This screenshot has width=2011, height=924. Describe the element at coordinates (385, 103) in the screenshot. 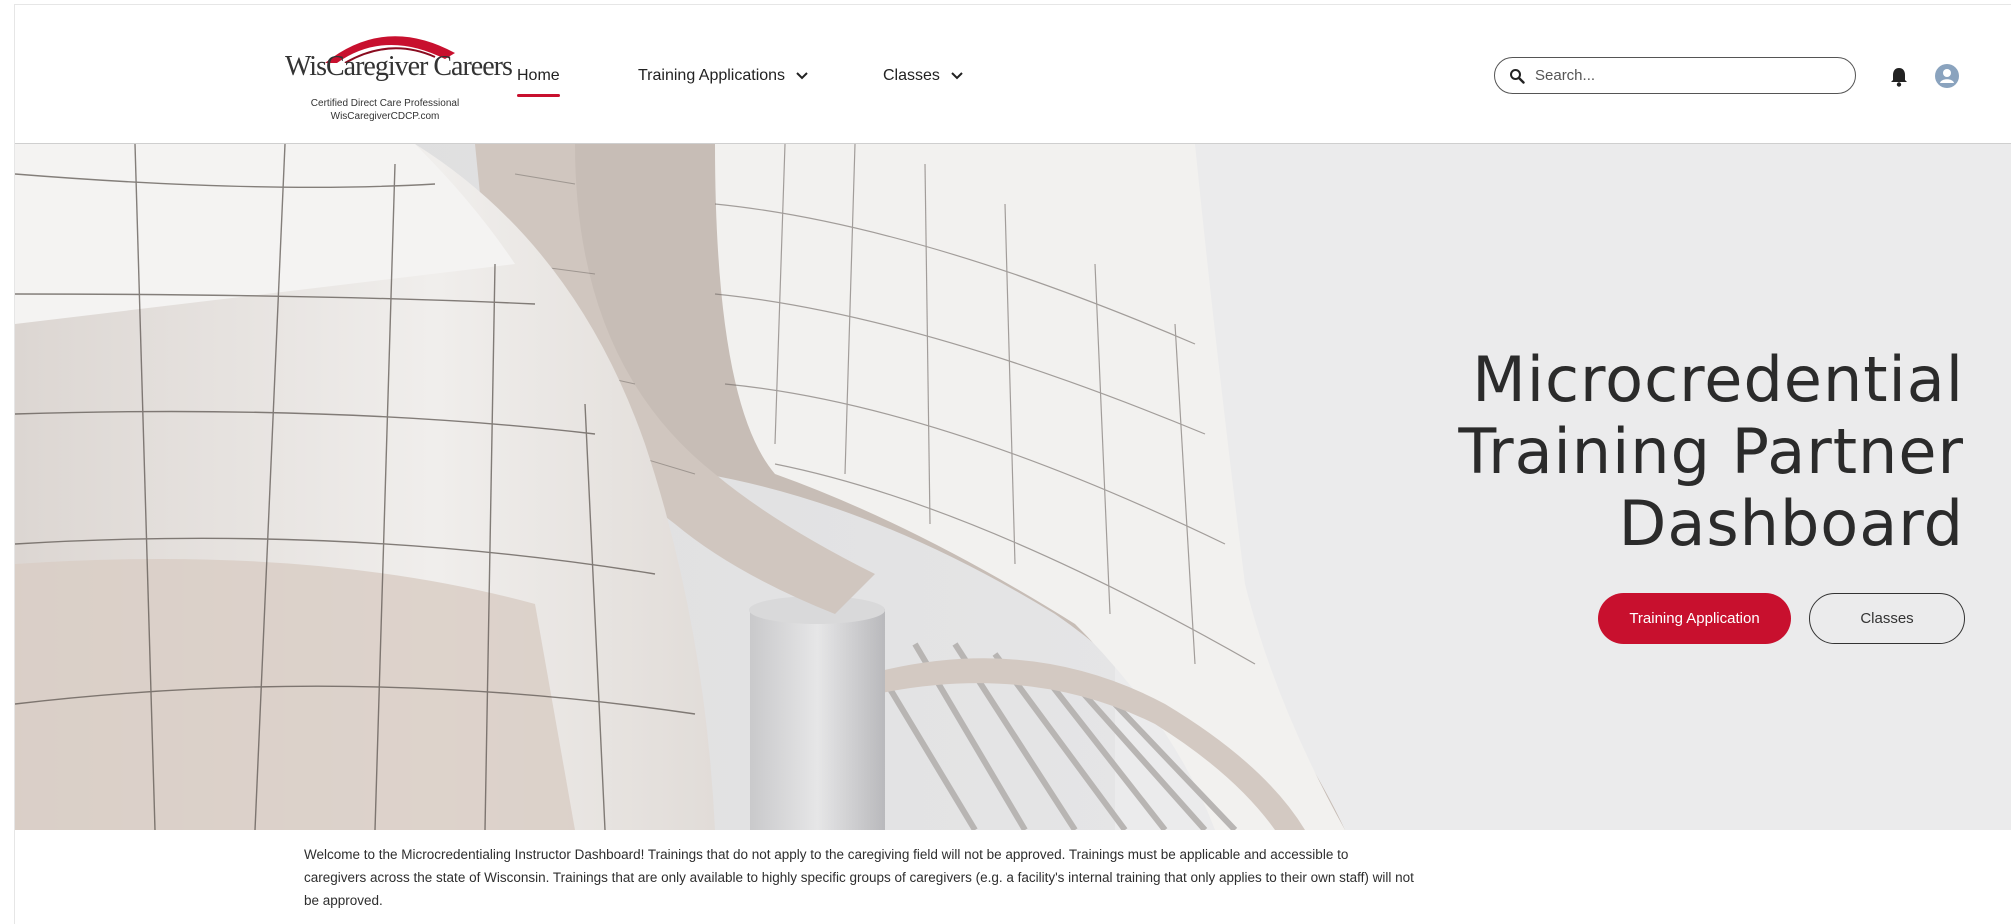

I see `logo-subtitle-line1: Certified Direct Care Professional` at that location.